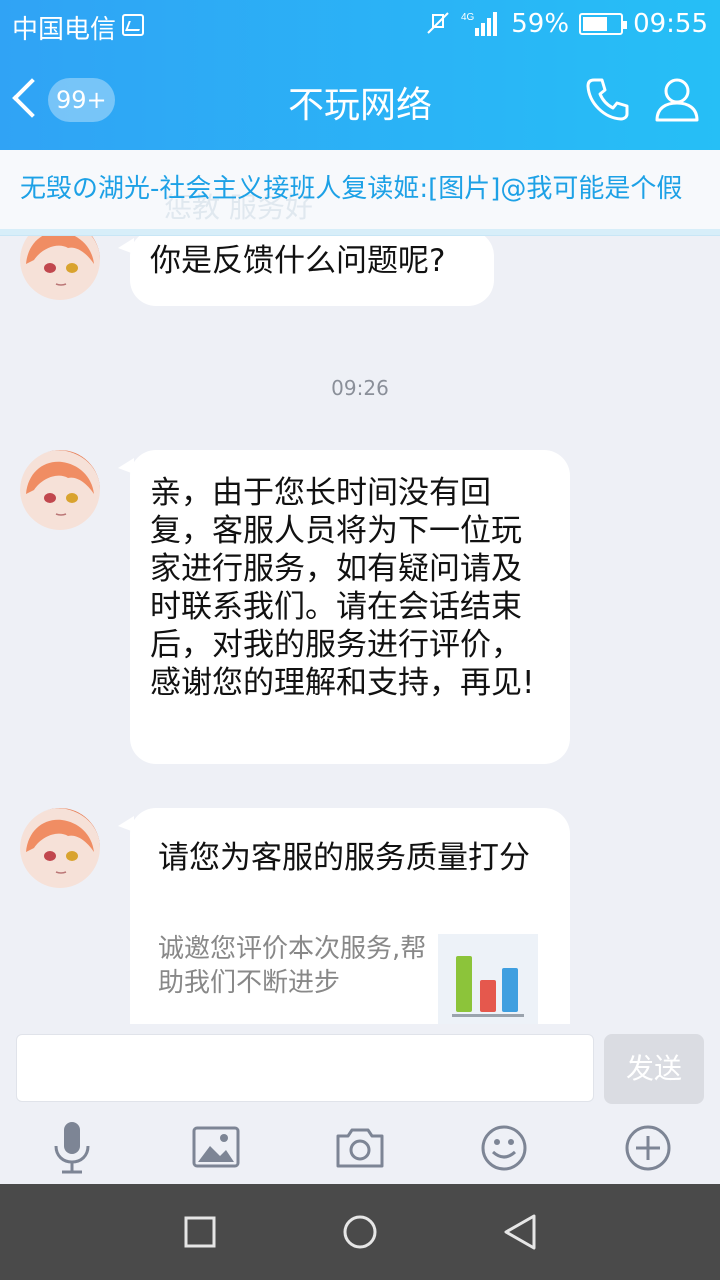 The image size is (720, 1280). I want to click on home-icon, so click(360, 1232).